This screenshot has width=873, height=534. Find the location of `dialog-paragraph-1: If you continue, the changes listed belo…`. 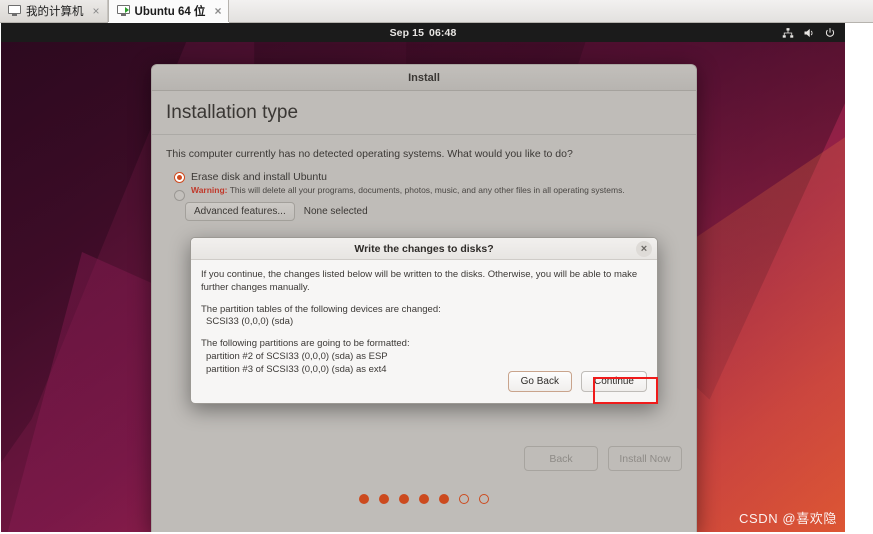

dialog-paragraph-1: If you continue, the changes listed belo… is located at coordinates (419, 281).